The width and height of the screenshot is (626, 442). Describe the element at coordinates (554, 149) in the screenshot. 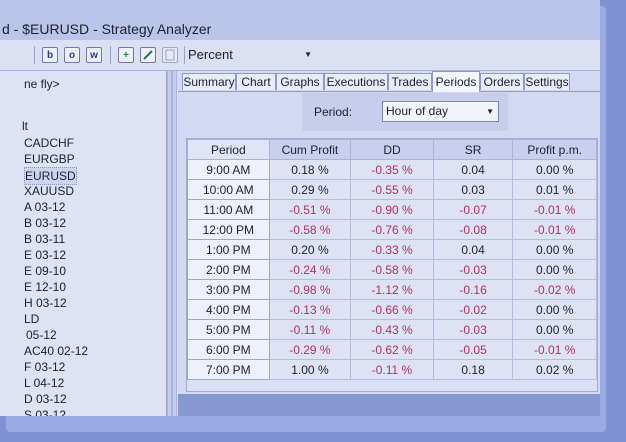

I see `column-header: Profit p.m.` at that location.